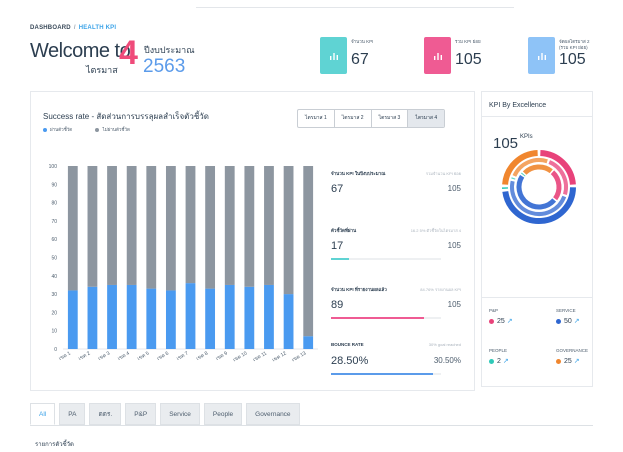 The image size is (623, 452). What do you see at coordinates (574, 44) in the screenshot?
I see `kpi-card-label: จัดผลไตรมาส 2 (รวม KPI ย่อย)` at bounding box center [574, 44].